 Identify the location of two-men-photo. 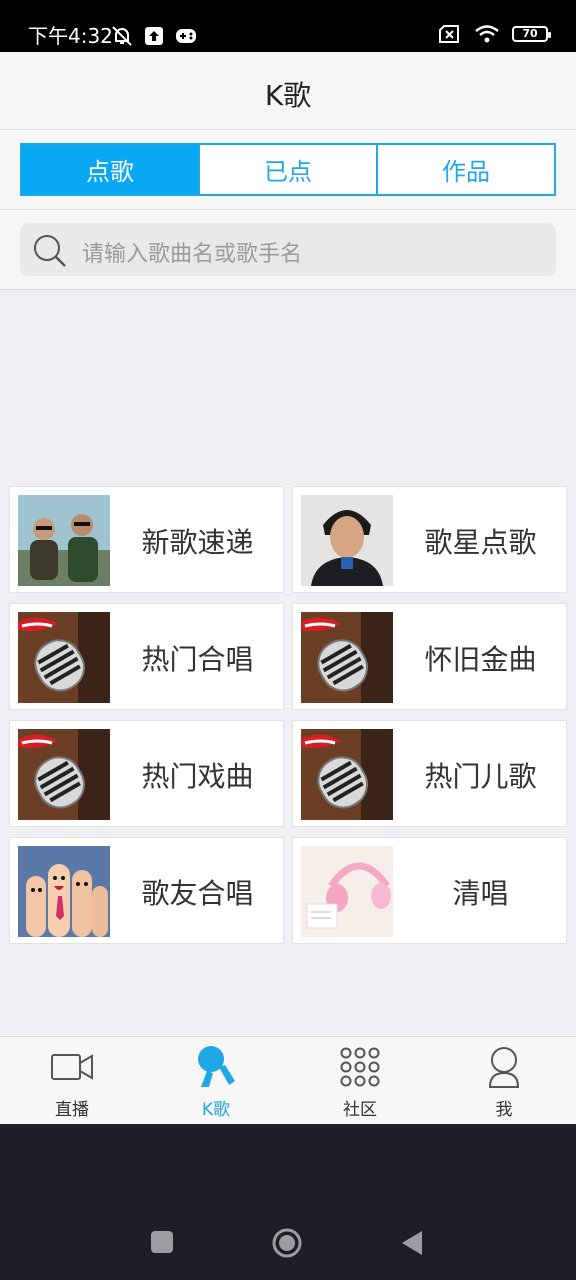
(64, 540).